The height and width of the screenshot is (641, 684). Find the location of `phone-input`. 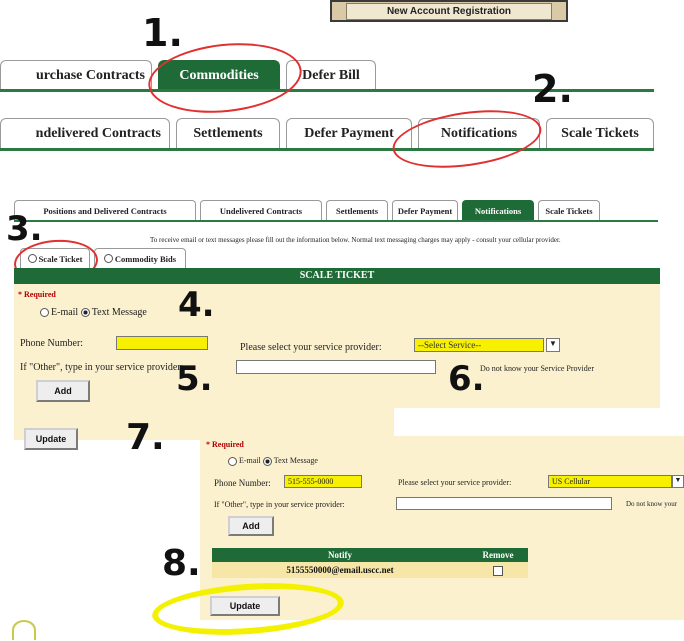

phone-input is located at coordinates (162, 343).